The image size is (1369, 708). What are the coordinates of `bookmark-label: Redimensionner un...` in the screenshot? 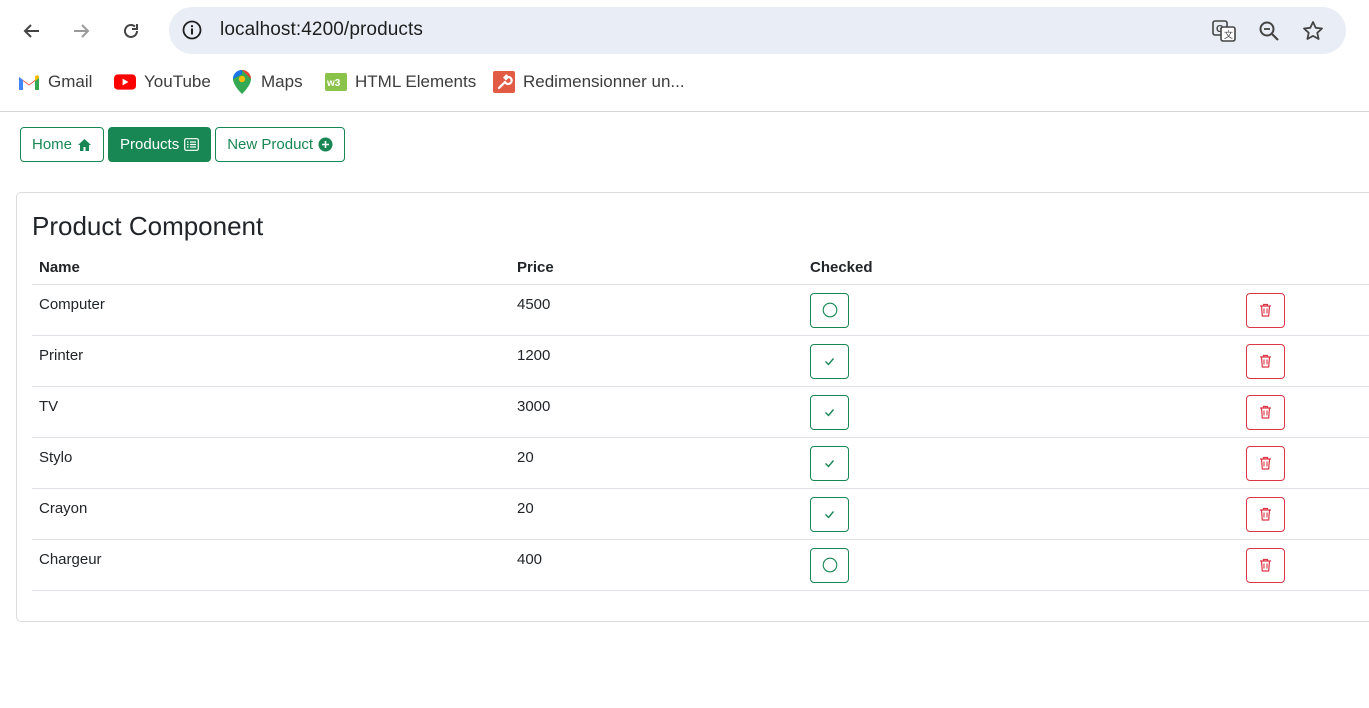 It's located at (604, 81).